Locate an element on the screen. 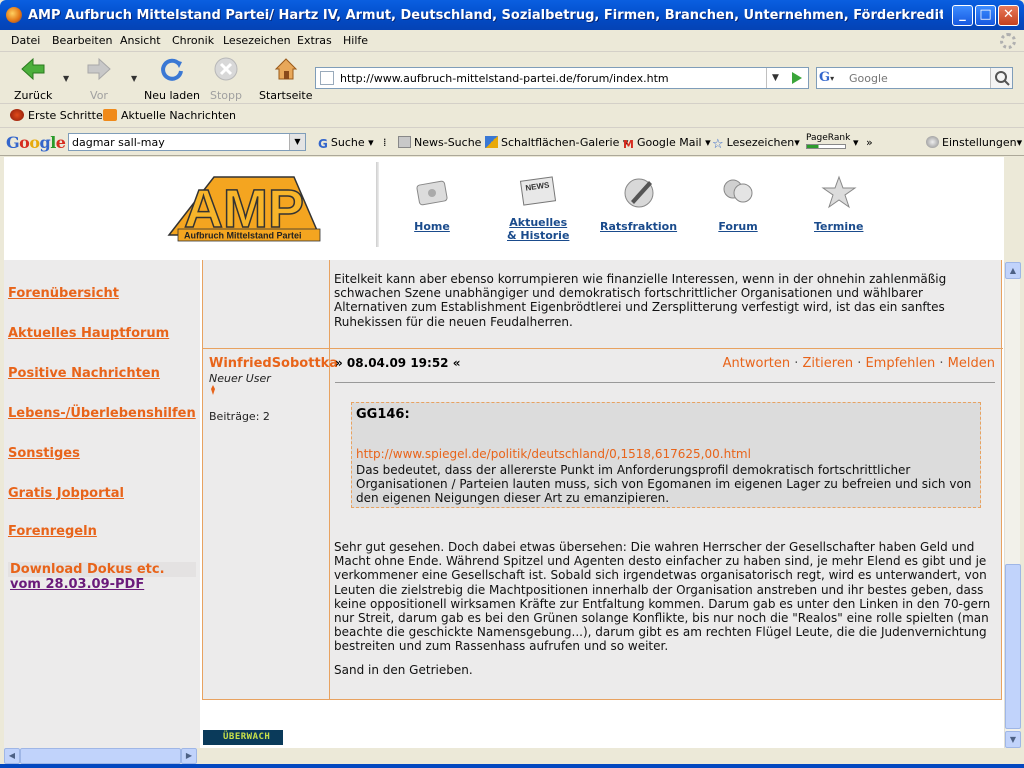 This screenshot has width=1024, height=768. column-divider is located at coordinates (329, 480).